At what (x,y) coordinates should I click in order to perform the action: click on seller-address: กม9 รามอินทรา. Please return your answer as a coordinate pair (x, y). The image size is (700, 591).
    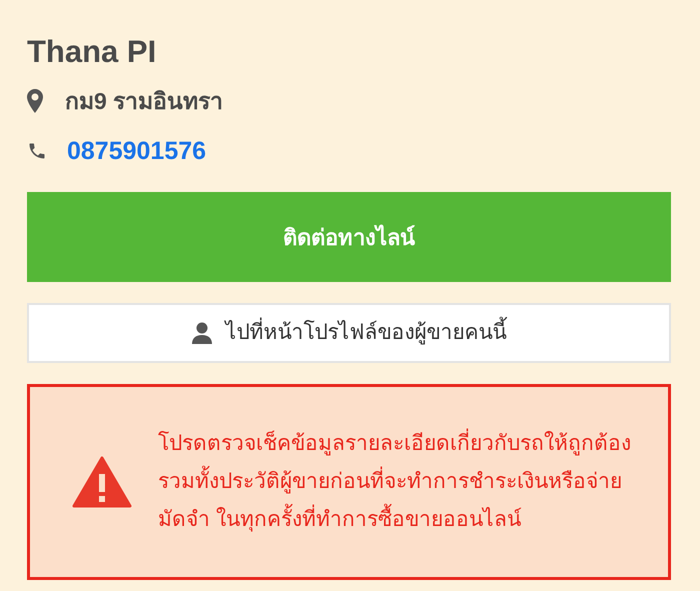
    Looking at the image, I should click on (144, 101).